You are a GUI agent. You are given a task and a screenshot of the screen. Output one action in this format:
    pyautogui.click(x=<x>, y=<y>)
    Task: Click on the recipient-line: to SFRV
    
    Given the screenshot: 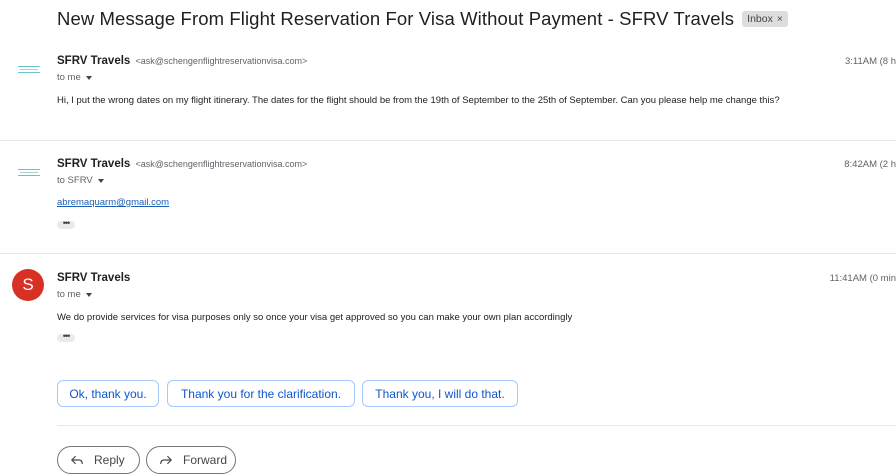 What is the action you would take?
    pyautogui.click(x=80, y=180)
    